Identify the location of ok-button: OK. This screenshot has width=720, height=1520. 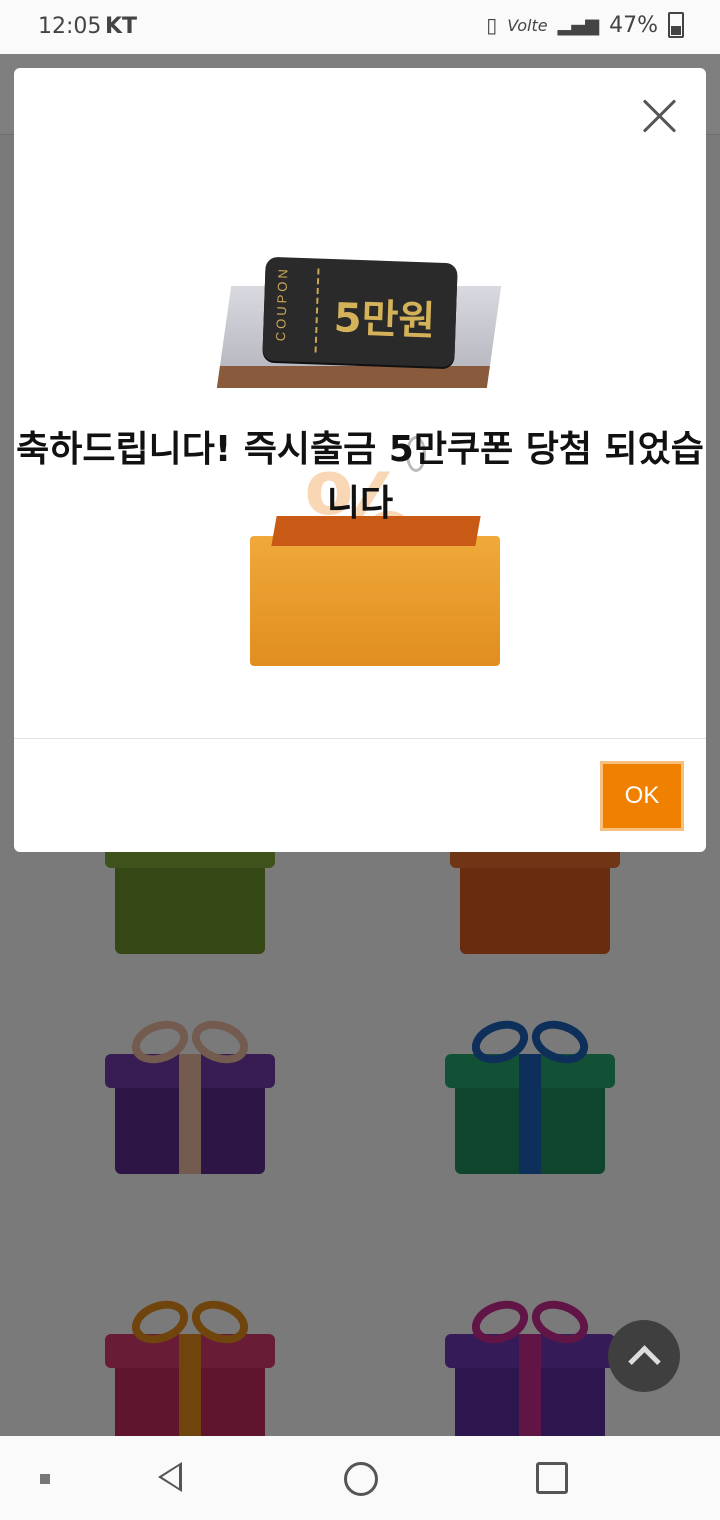
(642, 796).